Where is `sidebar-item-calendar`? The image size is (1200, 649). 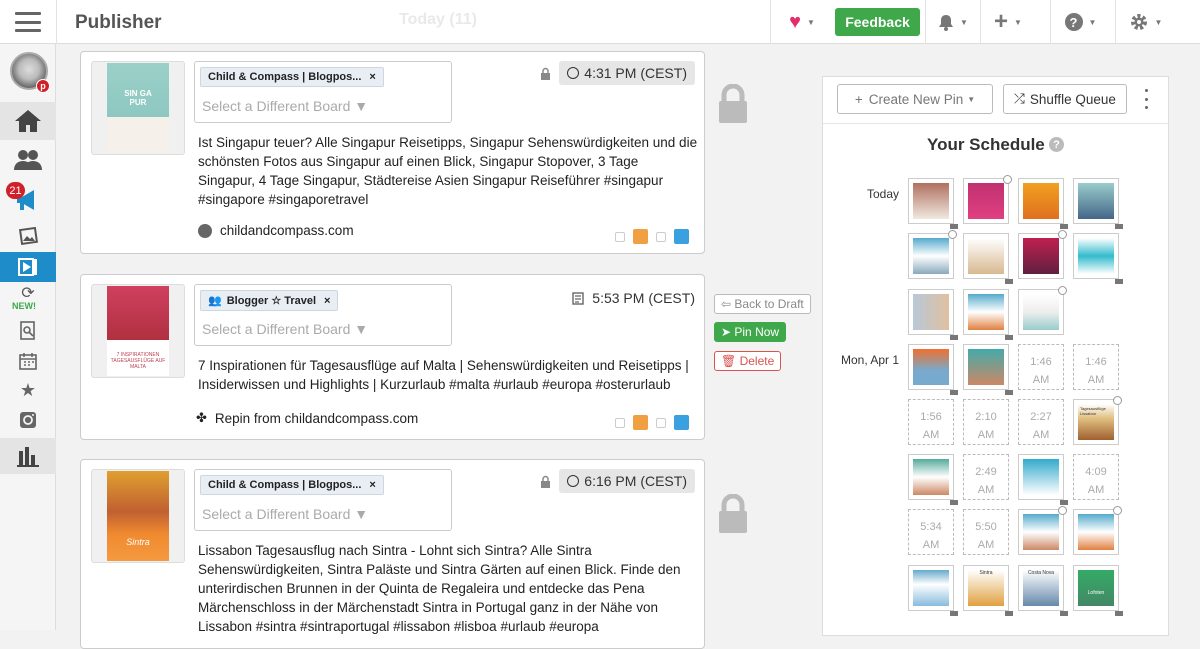 sidebar-item-calendar is located at coordinates (28, 361).